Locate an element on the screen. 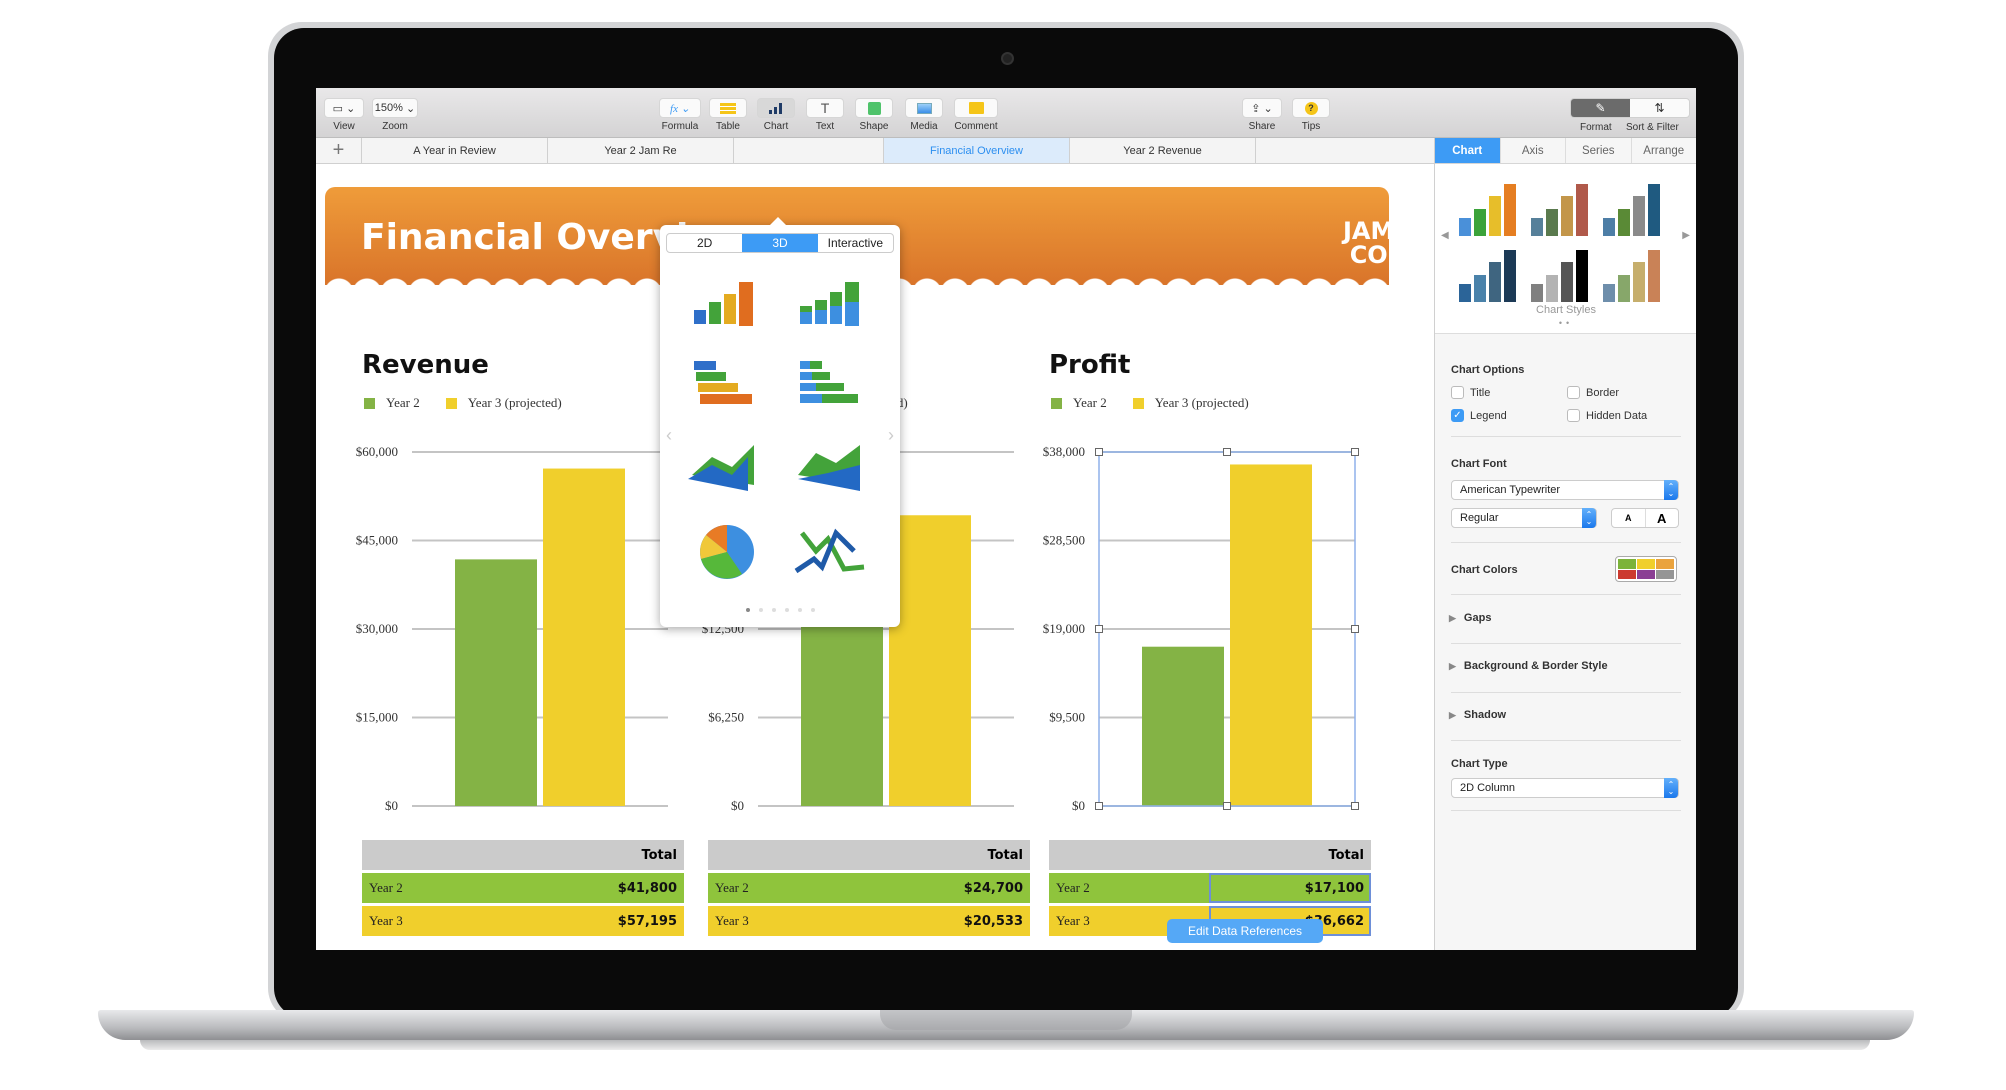 The width and height of the screenshot is (2006, 1090). chart-colors-picker is located at coordinates (1646, 569).